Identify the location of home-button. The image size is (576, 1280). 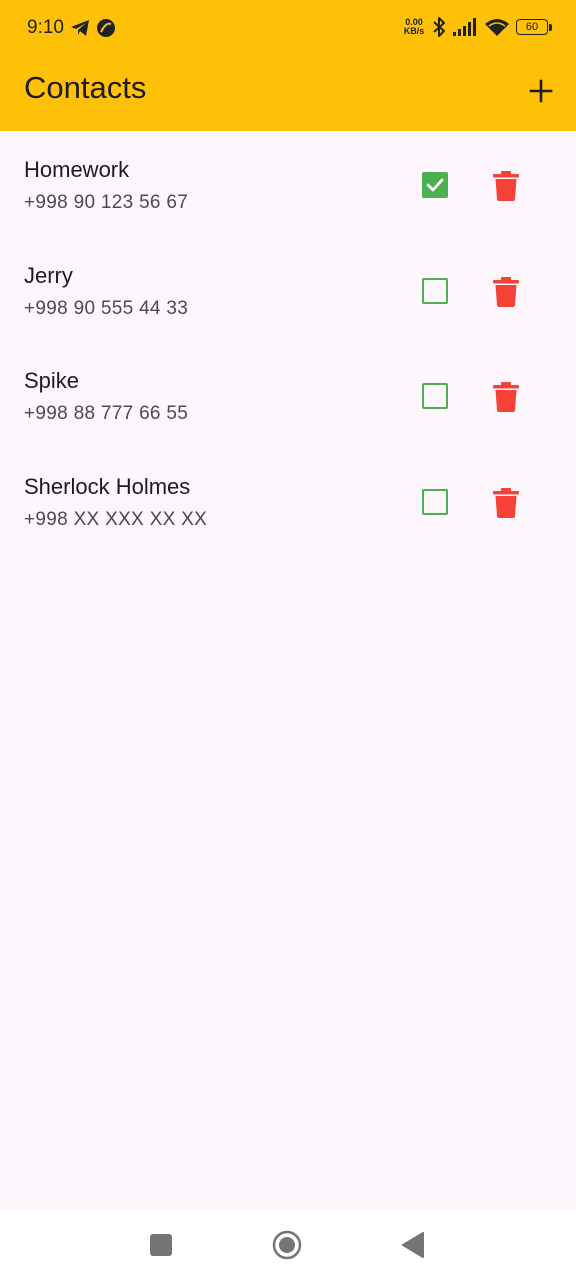
(287, 1245).